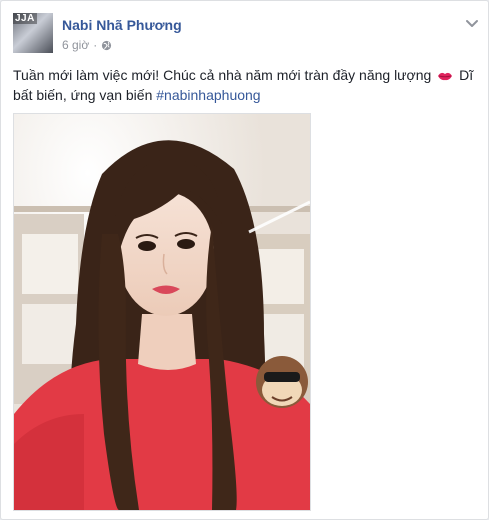 The width and height of the screenshot is (489, 520). Describe the element at coordinates (25, 18) in the screenshot. I see `avatar-badge: JJA` at that location.